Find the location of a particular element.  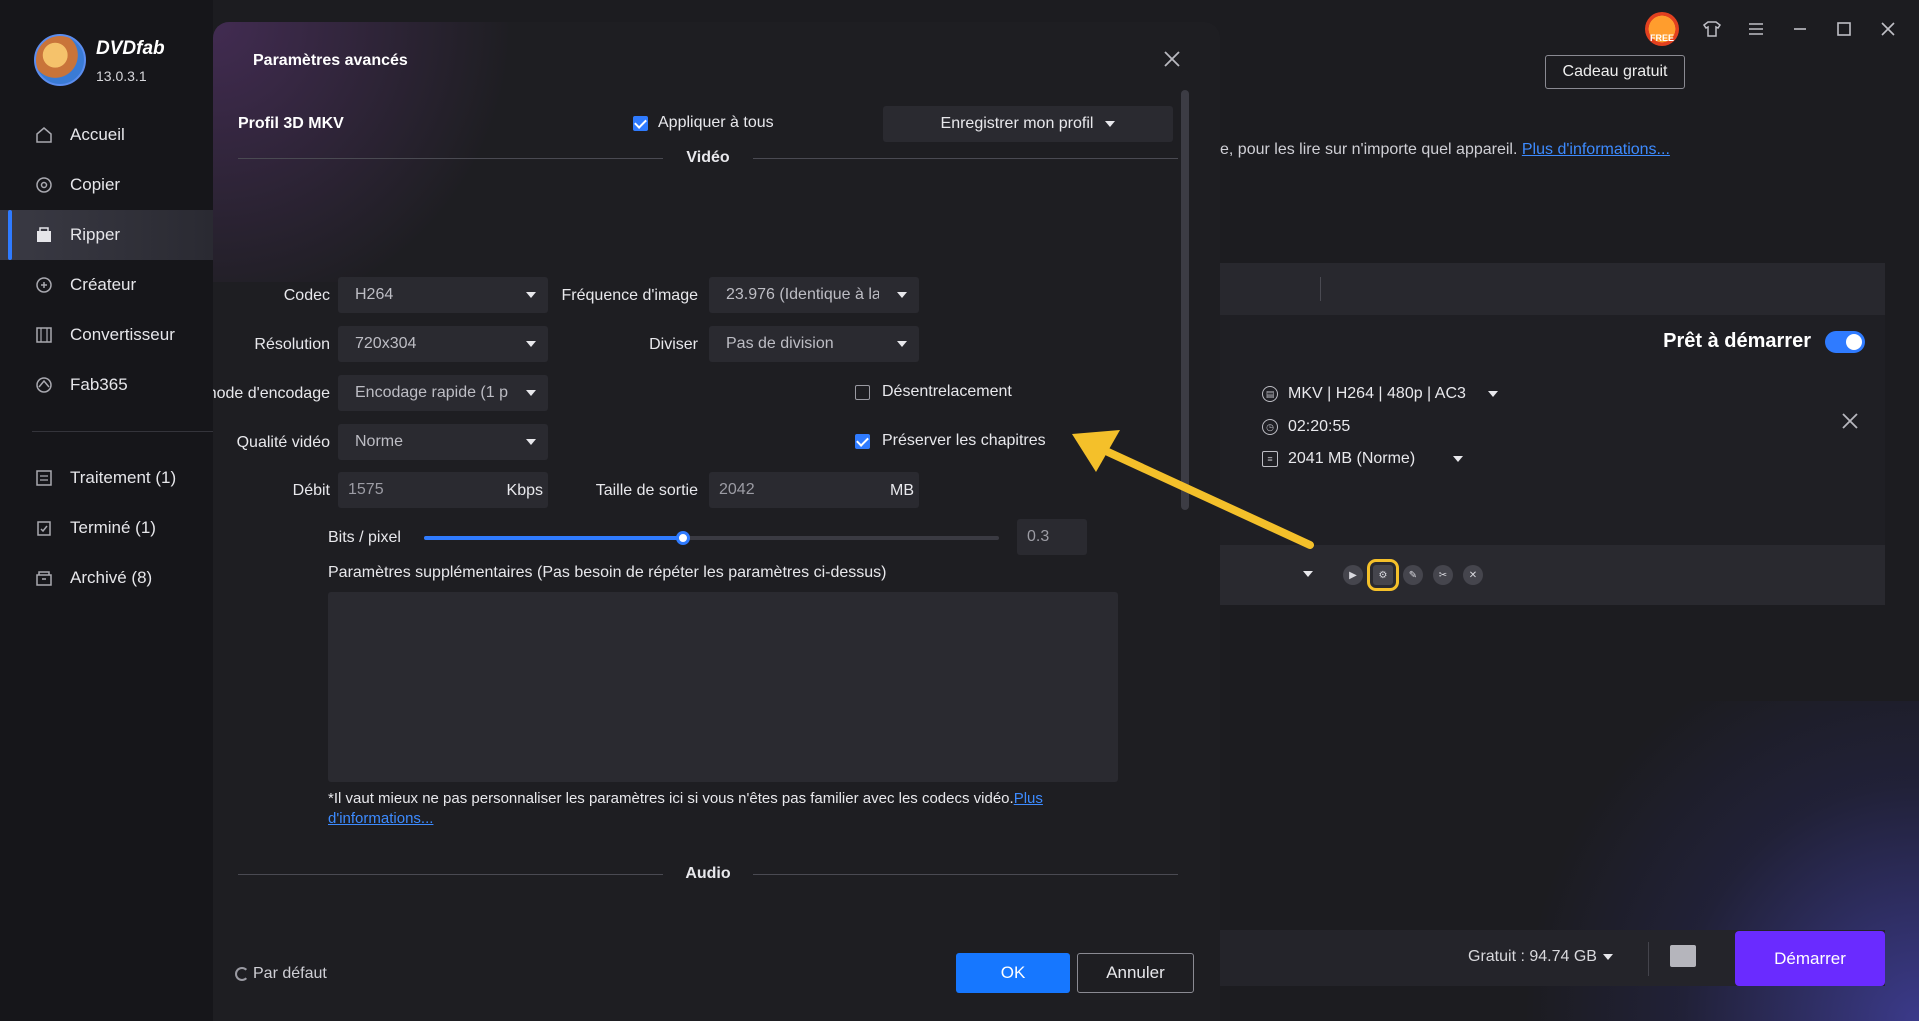

resolution-value: 720x304 is located at coordinates (386, 343).